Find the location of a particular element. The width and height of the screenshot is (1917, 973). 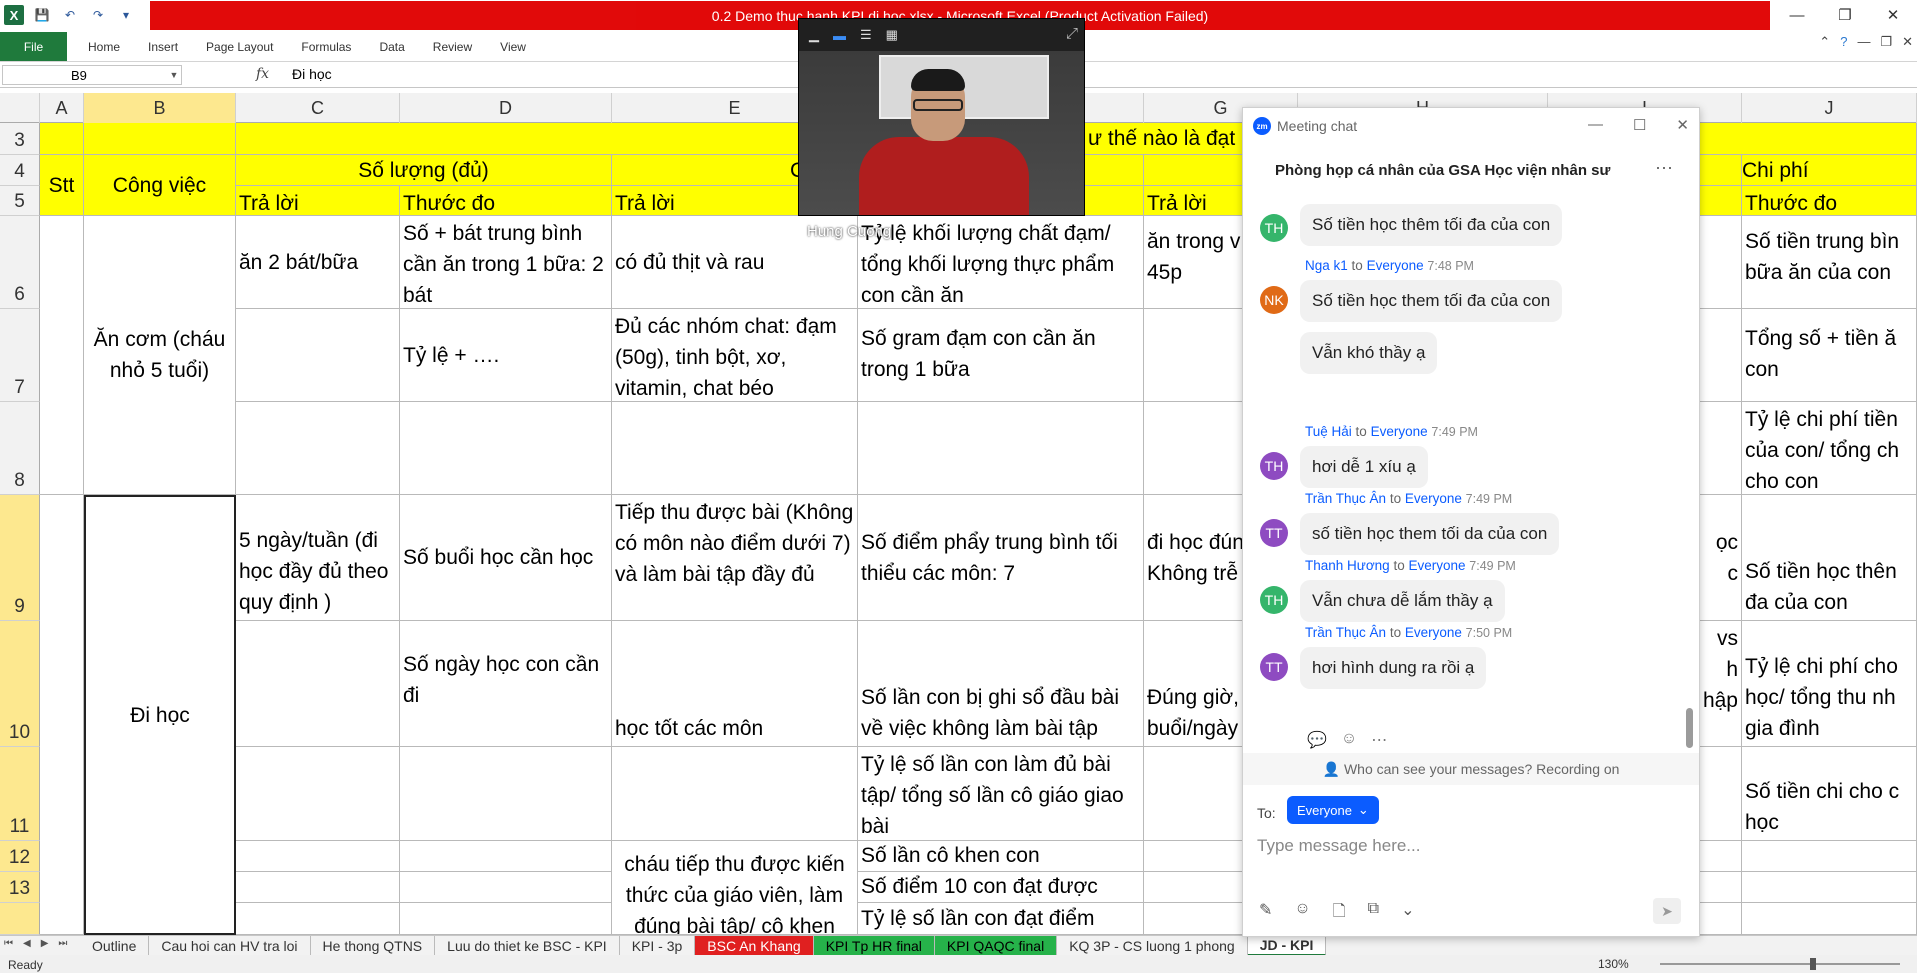

header-chi-phi: Chi phí is located at coordinates (1829, 170).